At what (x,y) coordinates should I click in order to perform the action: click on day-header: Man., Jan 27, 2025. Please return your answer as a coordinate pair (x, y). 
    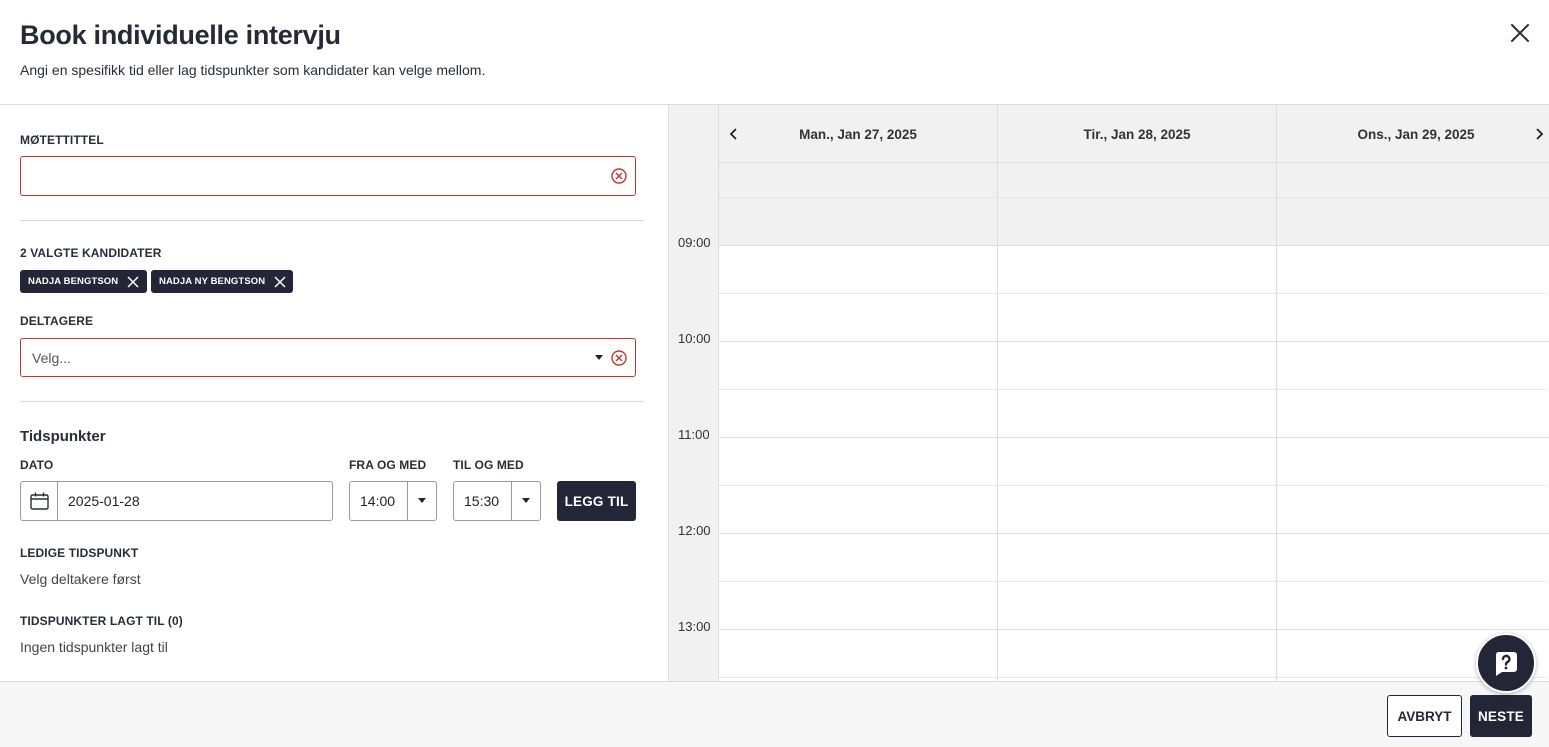
    Looking at the image, I should click on (857, 134).